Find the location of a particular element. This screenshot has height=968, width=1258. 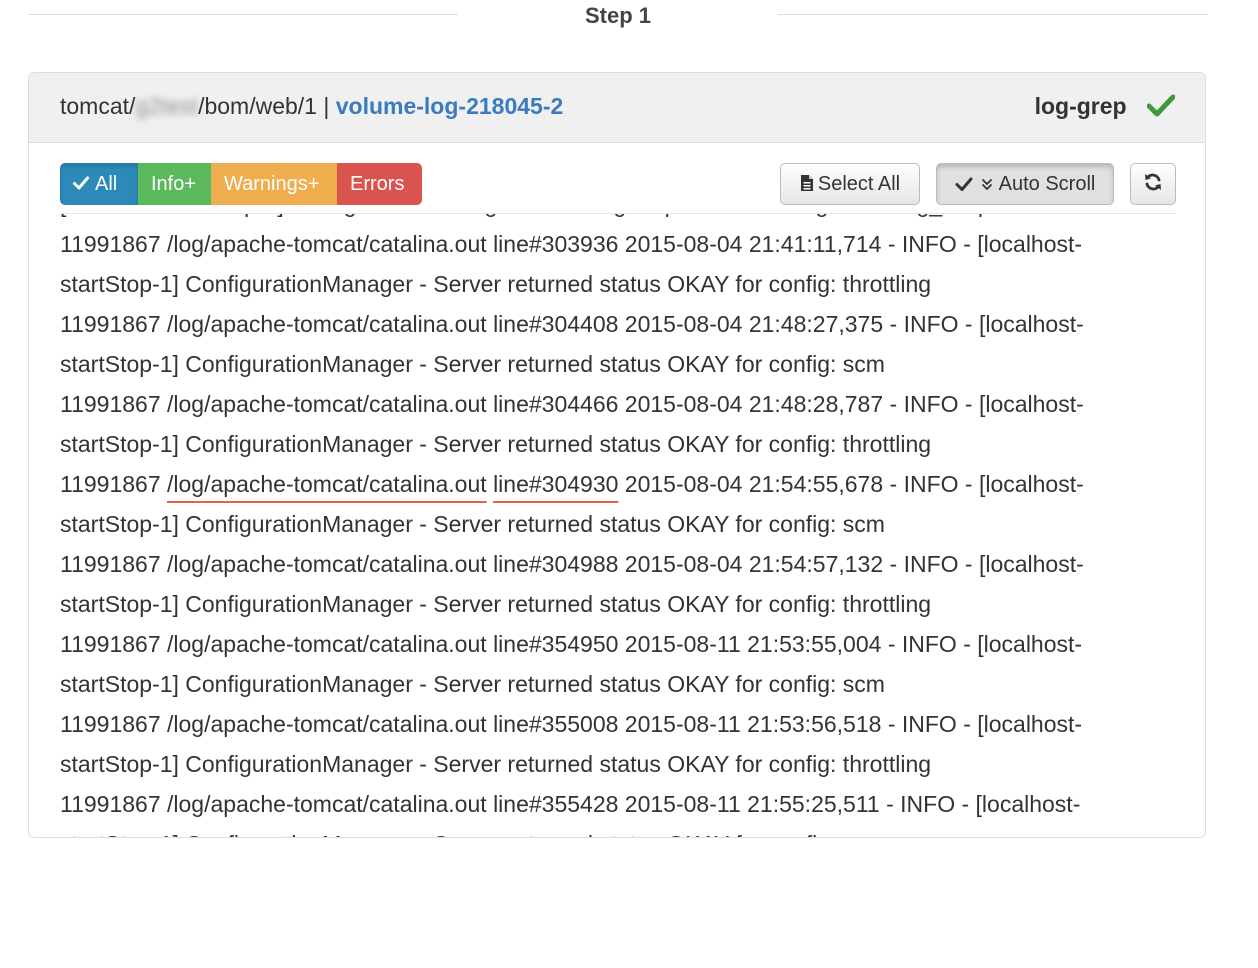

level-filter-group: All Info+ Warnings+ Errors is located at coordinates (241, 184).